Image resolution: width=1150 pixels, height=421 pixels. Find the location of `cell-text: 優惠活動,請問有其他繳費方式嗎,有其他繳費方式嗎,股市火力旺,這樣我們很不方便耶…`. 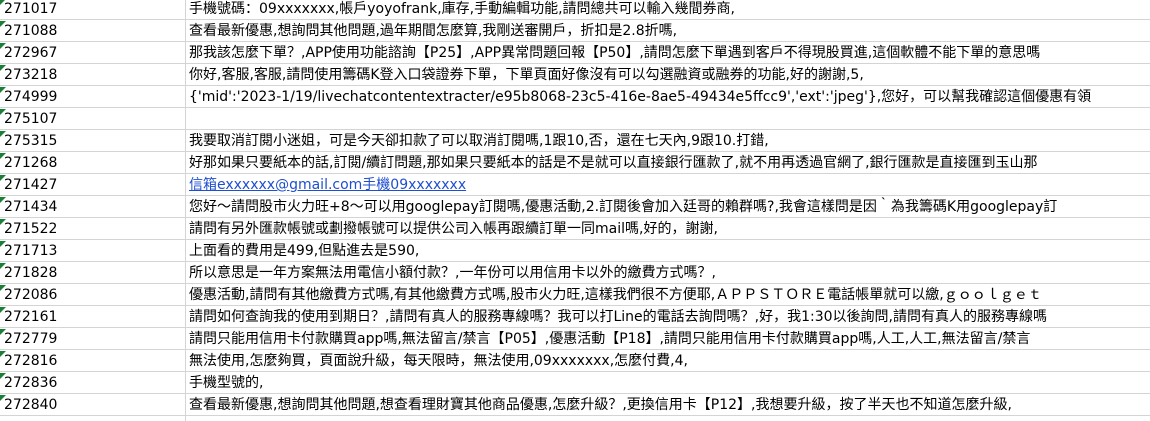

cell-text: 優惠活動,請問有其他繳費方式嗎,有其他繳費方式嗎,股市火力旺,這樣我們很不方便耶… is located at coordinates (669, 295).